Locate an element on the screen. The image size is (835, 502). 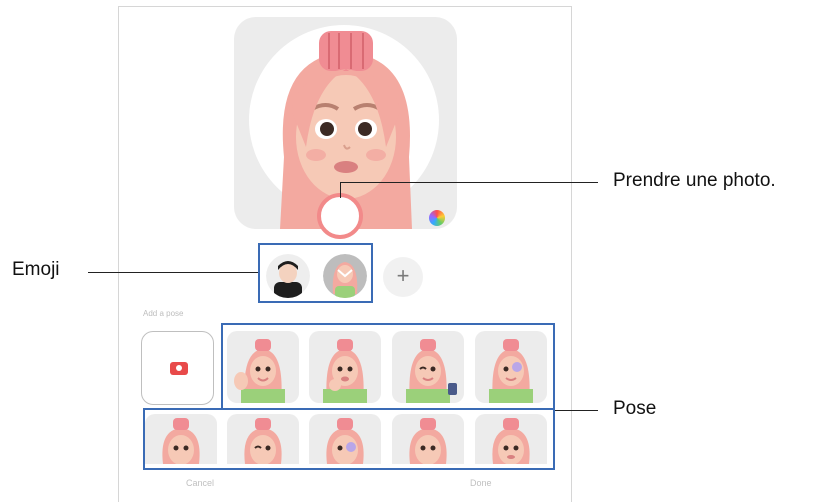
callout-line-emoji is located at coordinates (173, 272).